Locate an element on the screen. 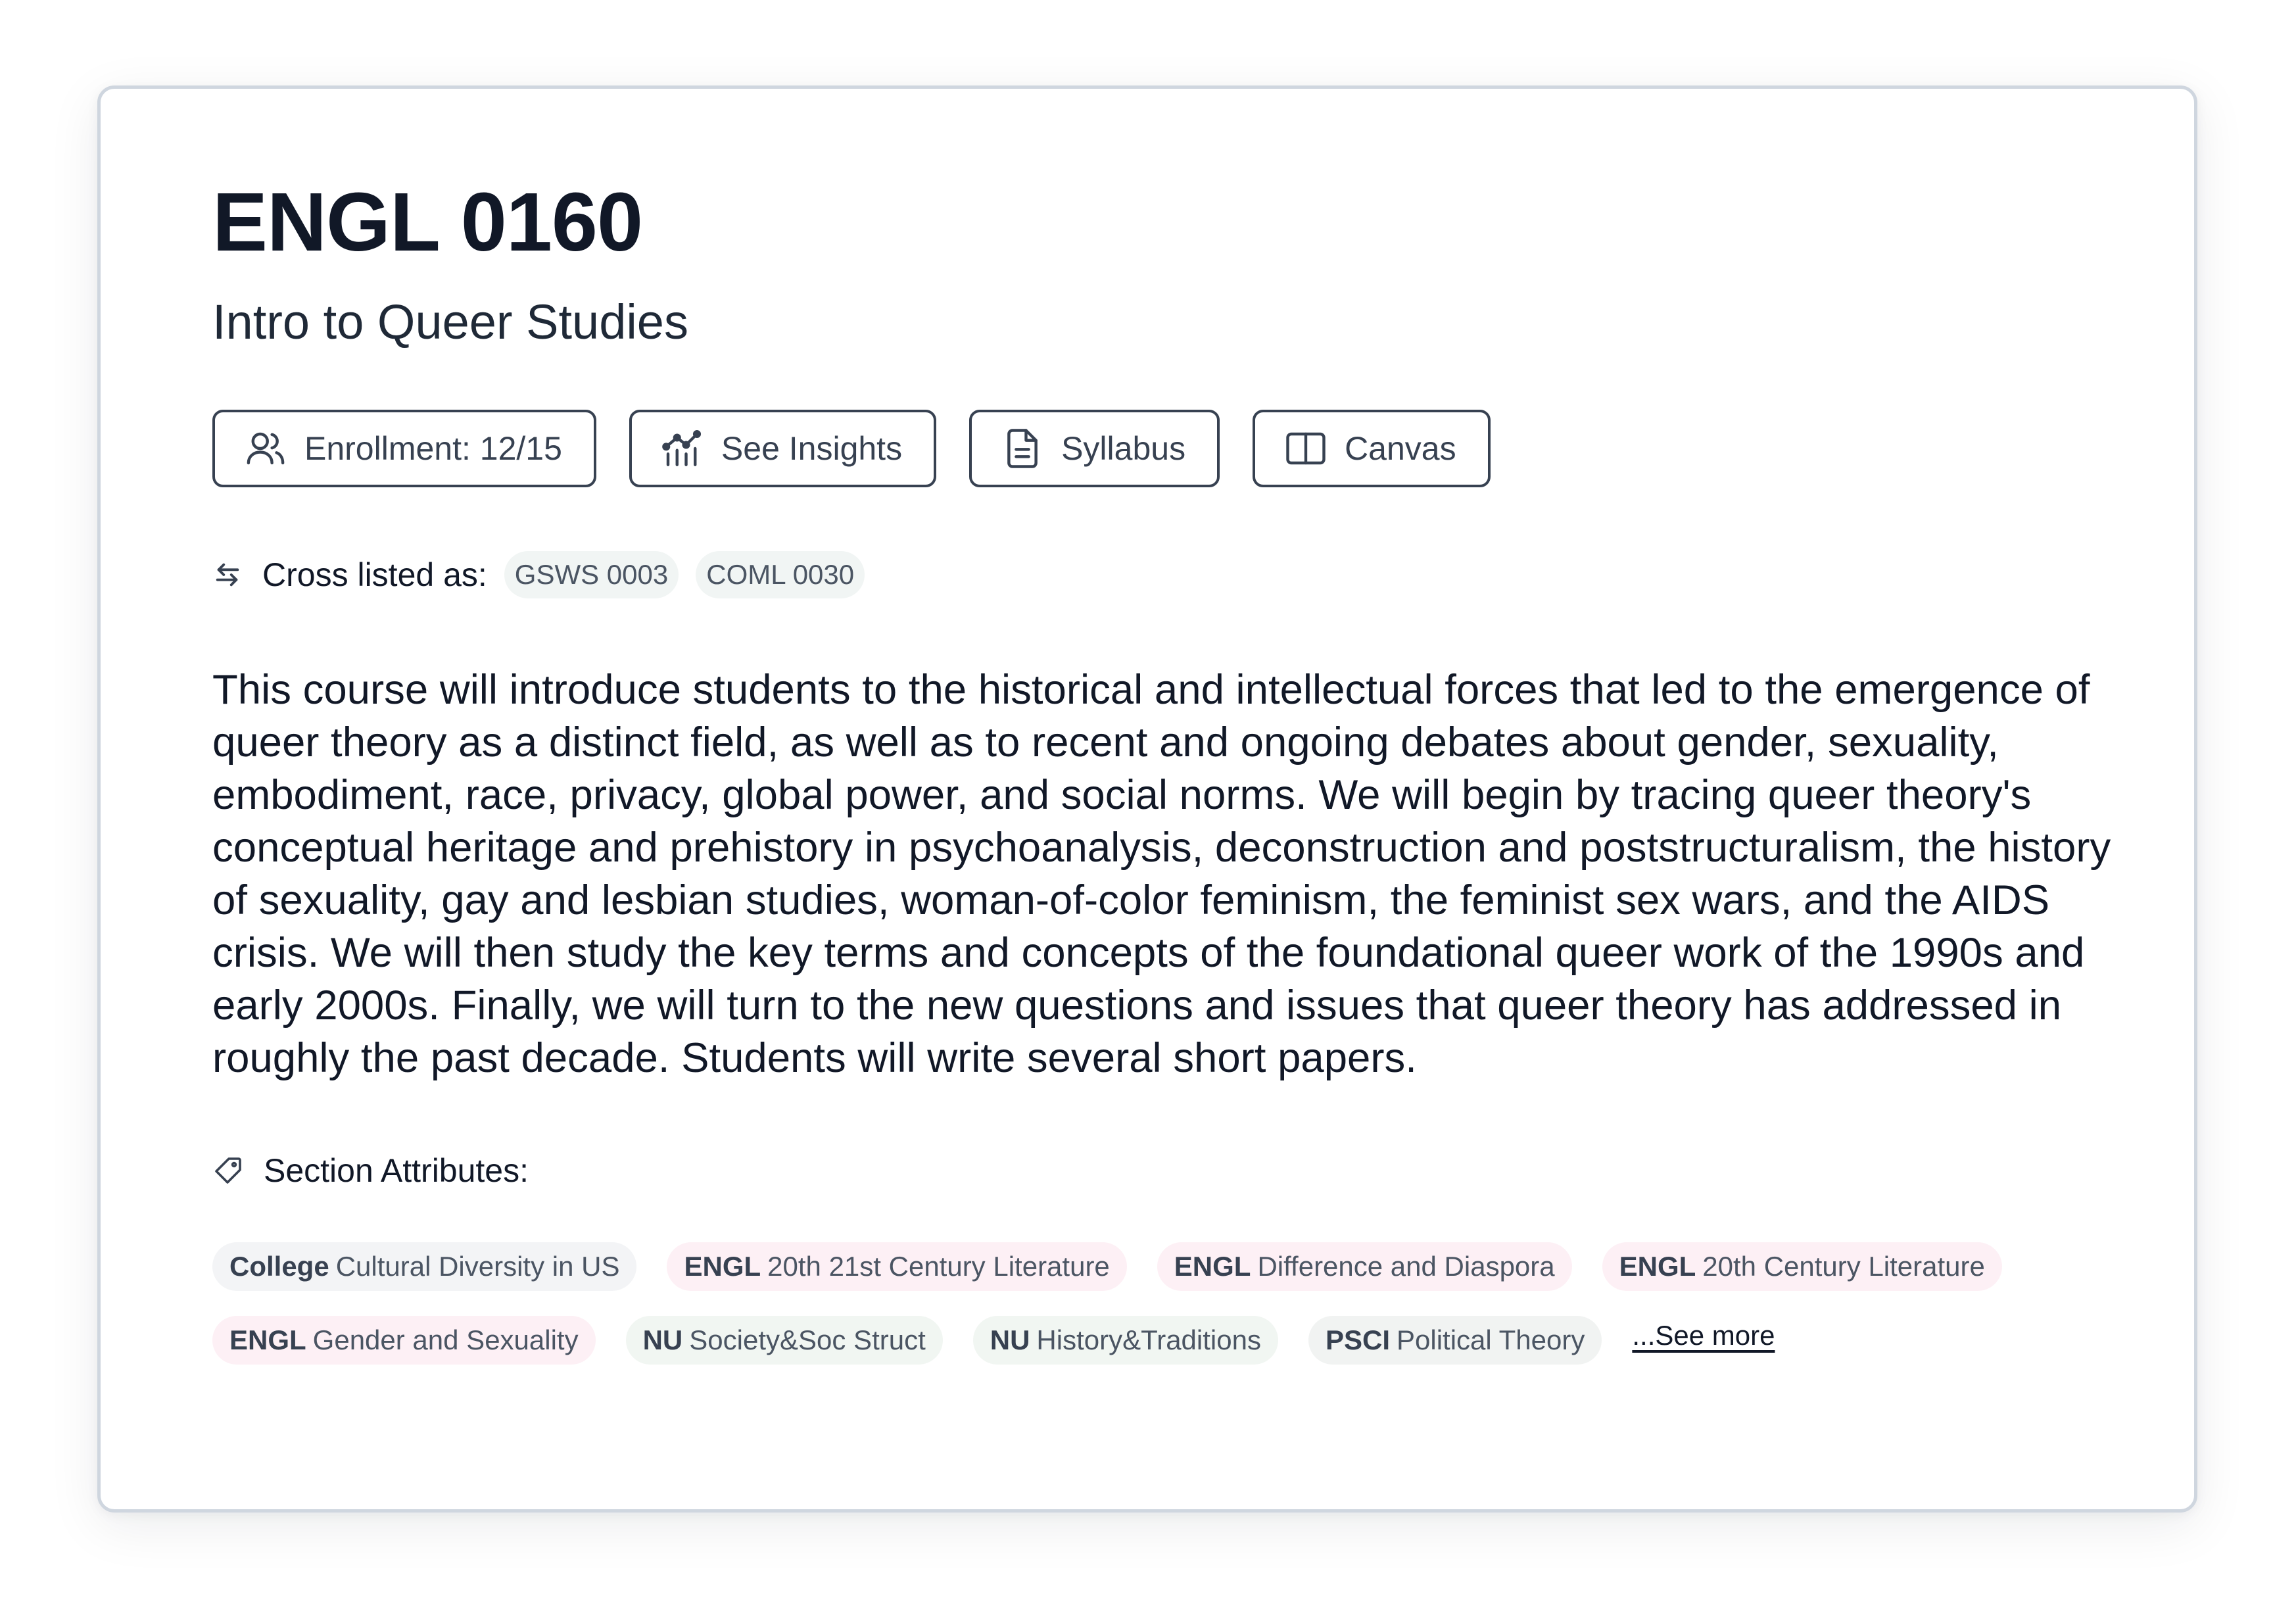  cross-listed-course: COML 0030 is located at coordinates (780, 574).